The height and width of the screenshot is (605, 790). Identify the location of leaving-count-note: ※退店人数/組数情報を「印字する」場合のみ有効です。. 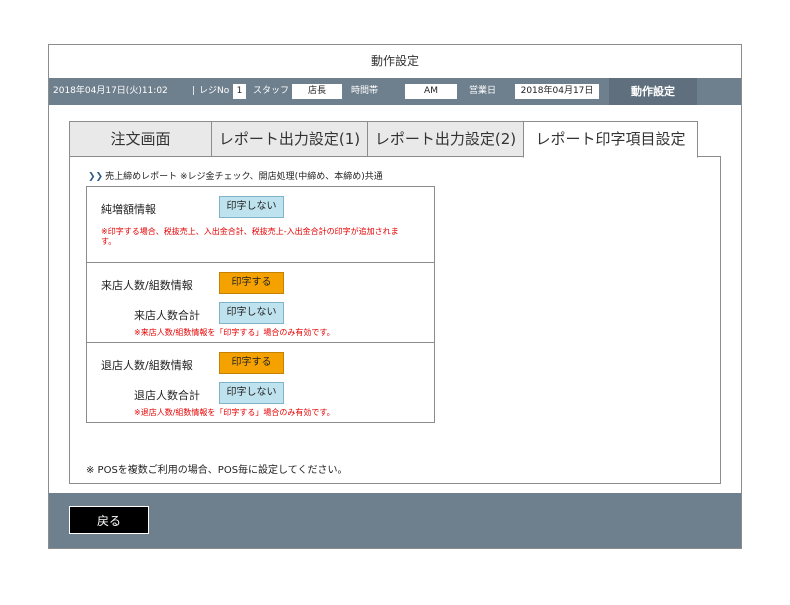
(234, 412).